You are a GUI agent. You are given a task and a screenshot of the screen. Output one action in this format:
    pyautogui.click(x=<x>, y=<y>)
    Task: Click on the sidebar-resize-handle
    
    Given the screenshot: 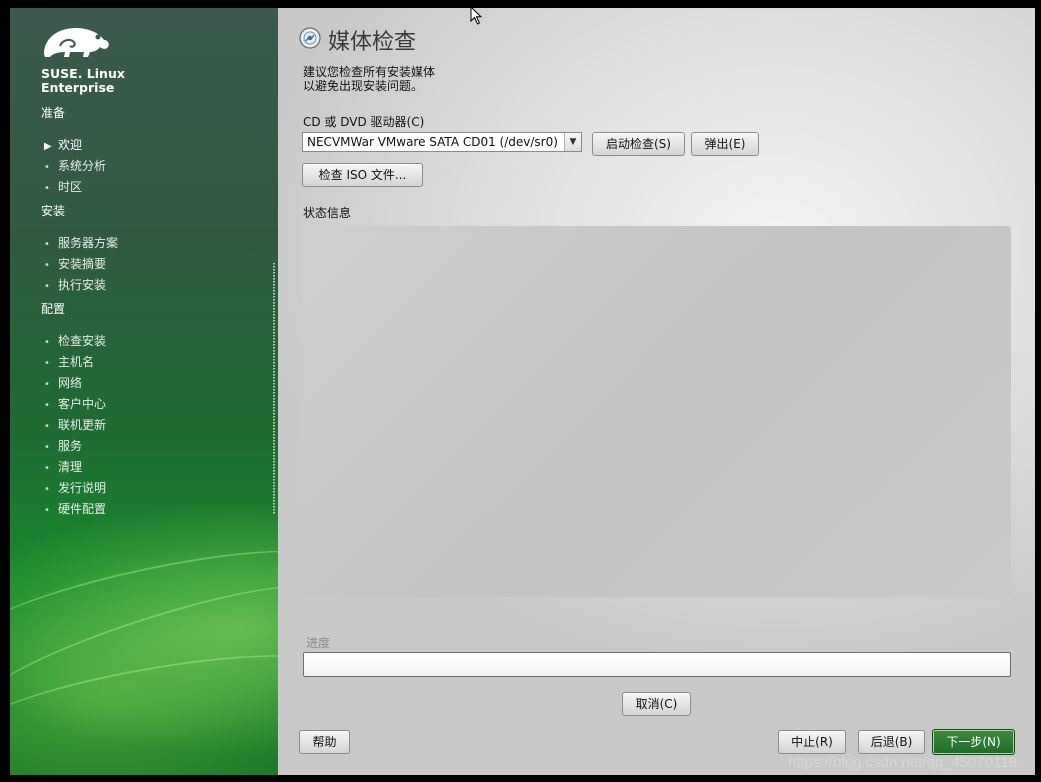 What is the action you would take?
    pyautogui.click(x=274, y=389)
    